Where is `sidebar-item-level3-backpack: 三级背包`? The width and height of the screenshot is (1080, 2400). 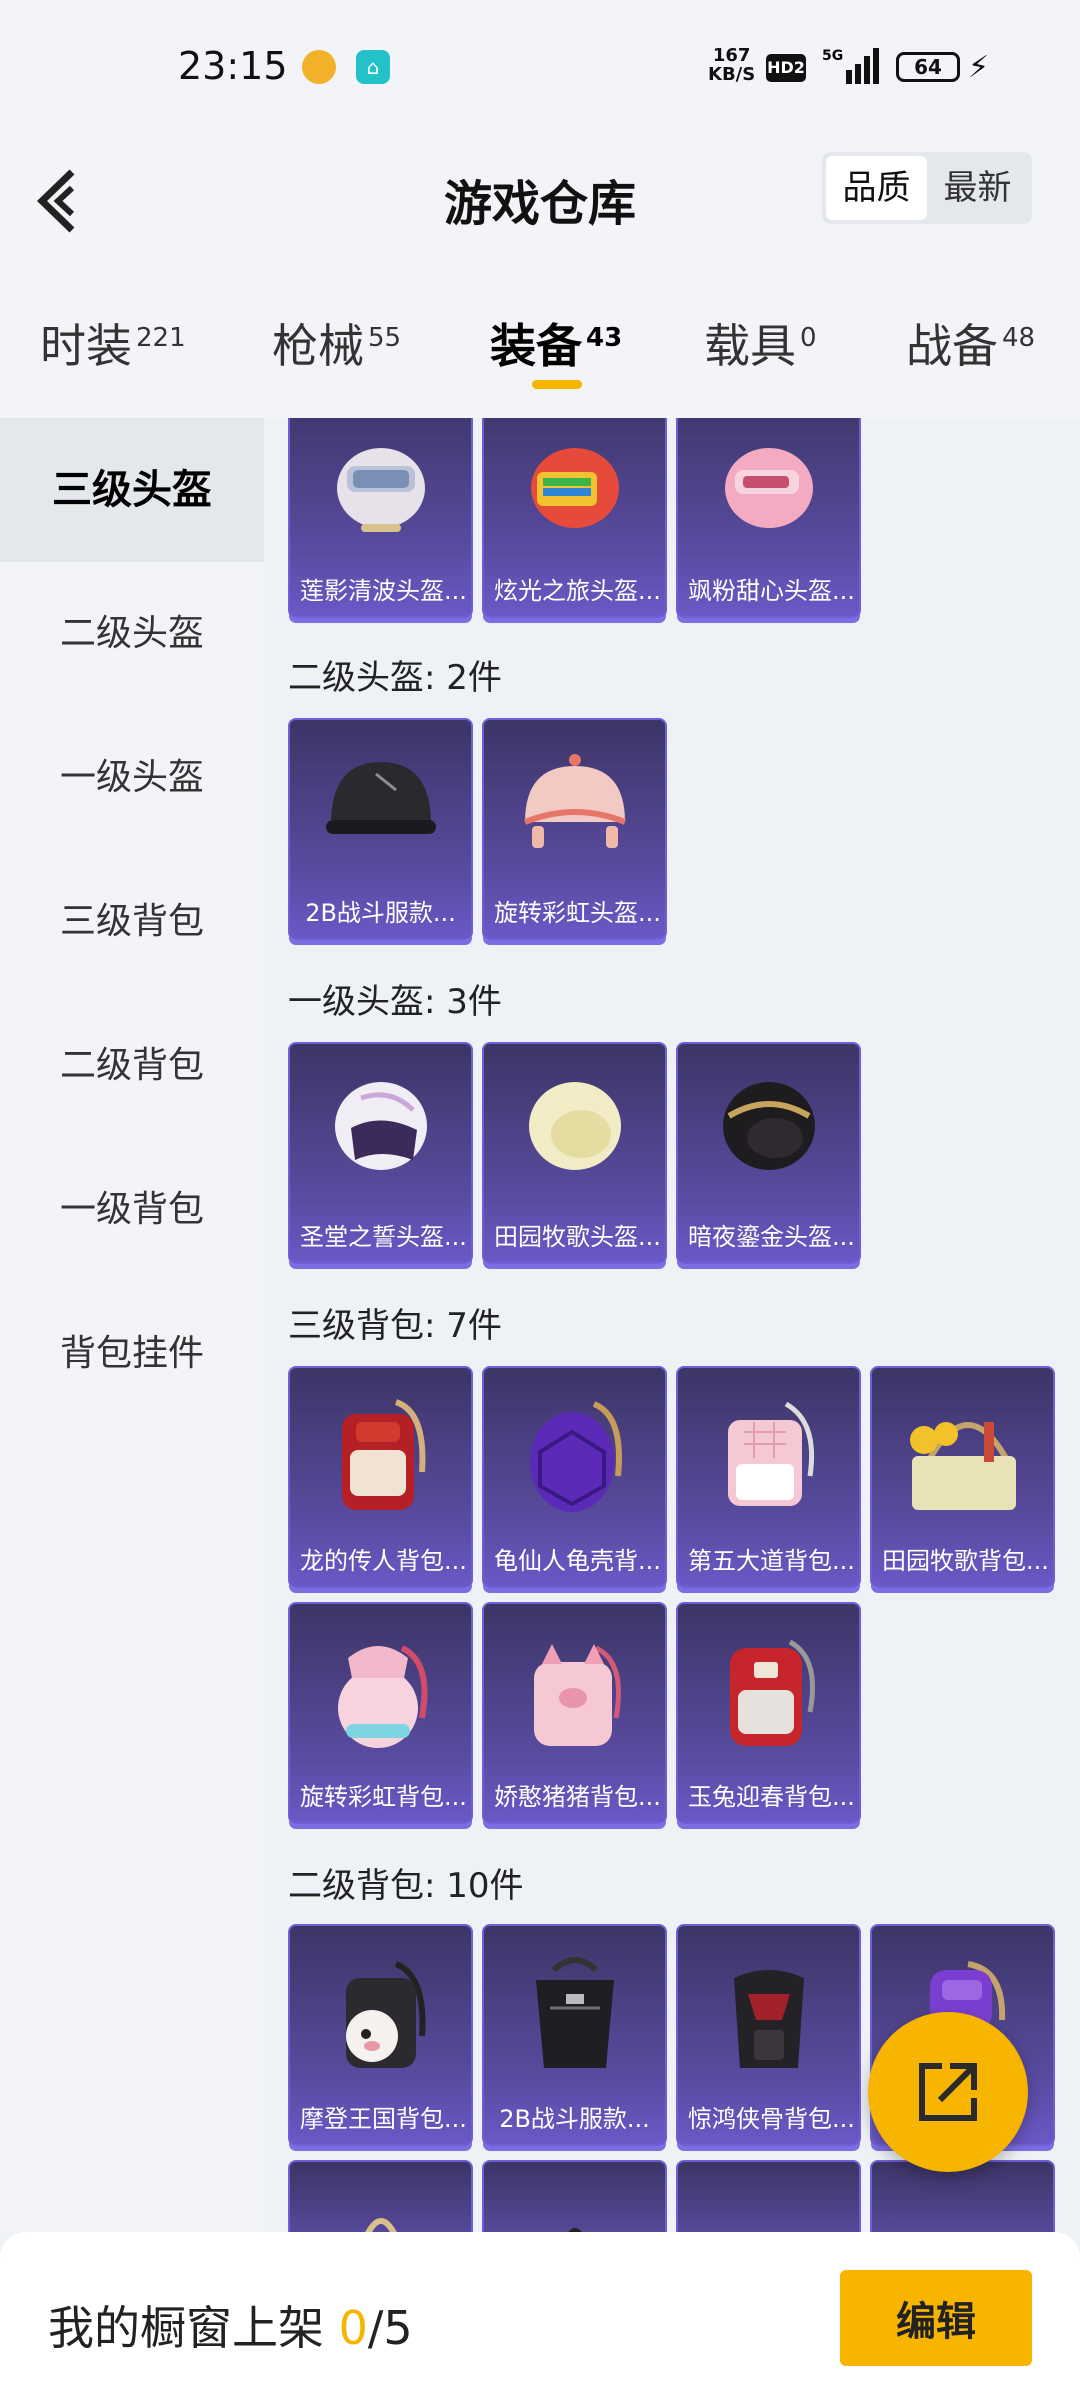 sidebar-item-level3-backpack: 三级背包 is located at coordinates (132, 922).